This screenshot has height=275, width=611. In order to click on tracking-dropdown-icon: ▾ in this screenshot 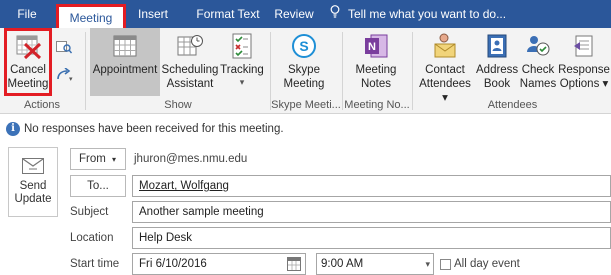, I will do `click(242, 82)`.